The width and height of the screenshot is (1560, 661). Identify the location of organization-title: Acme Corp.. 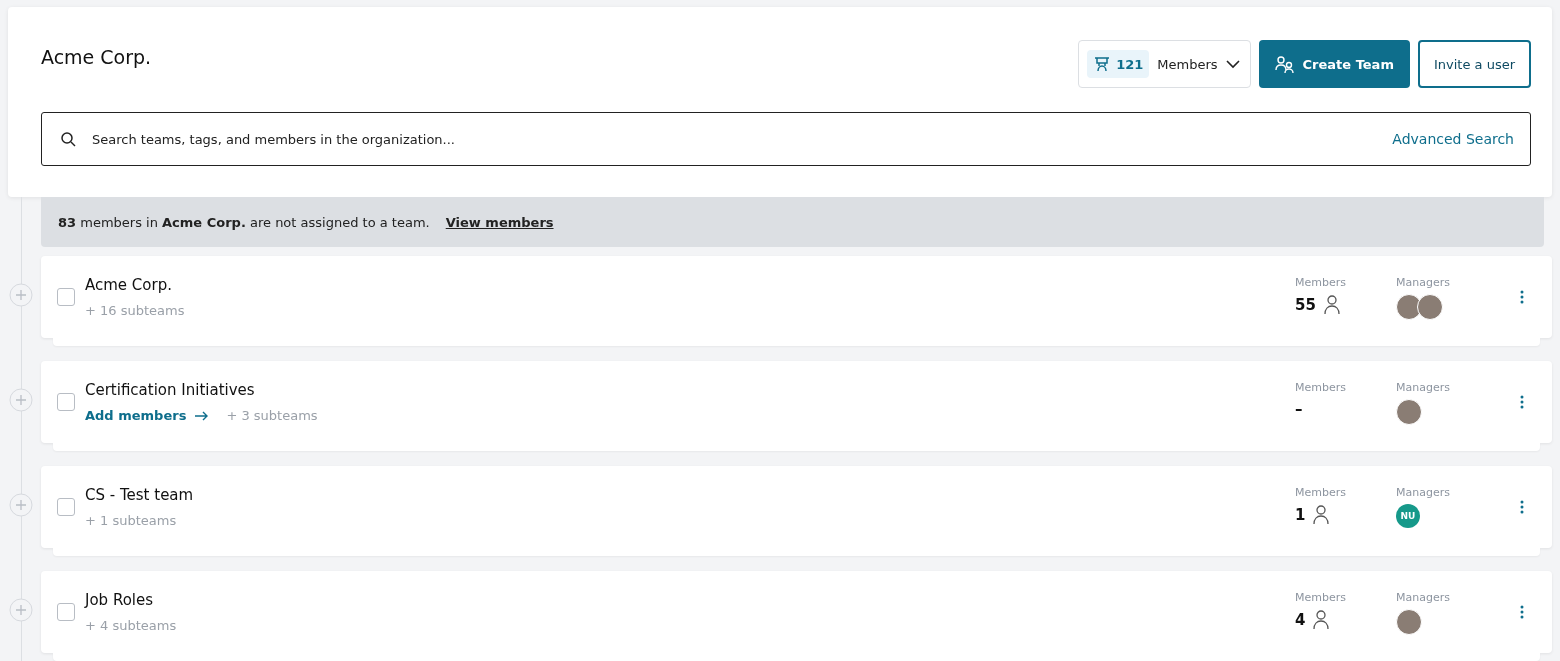
(96, 57).